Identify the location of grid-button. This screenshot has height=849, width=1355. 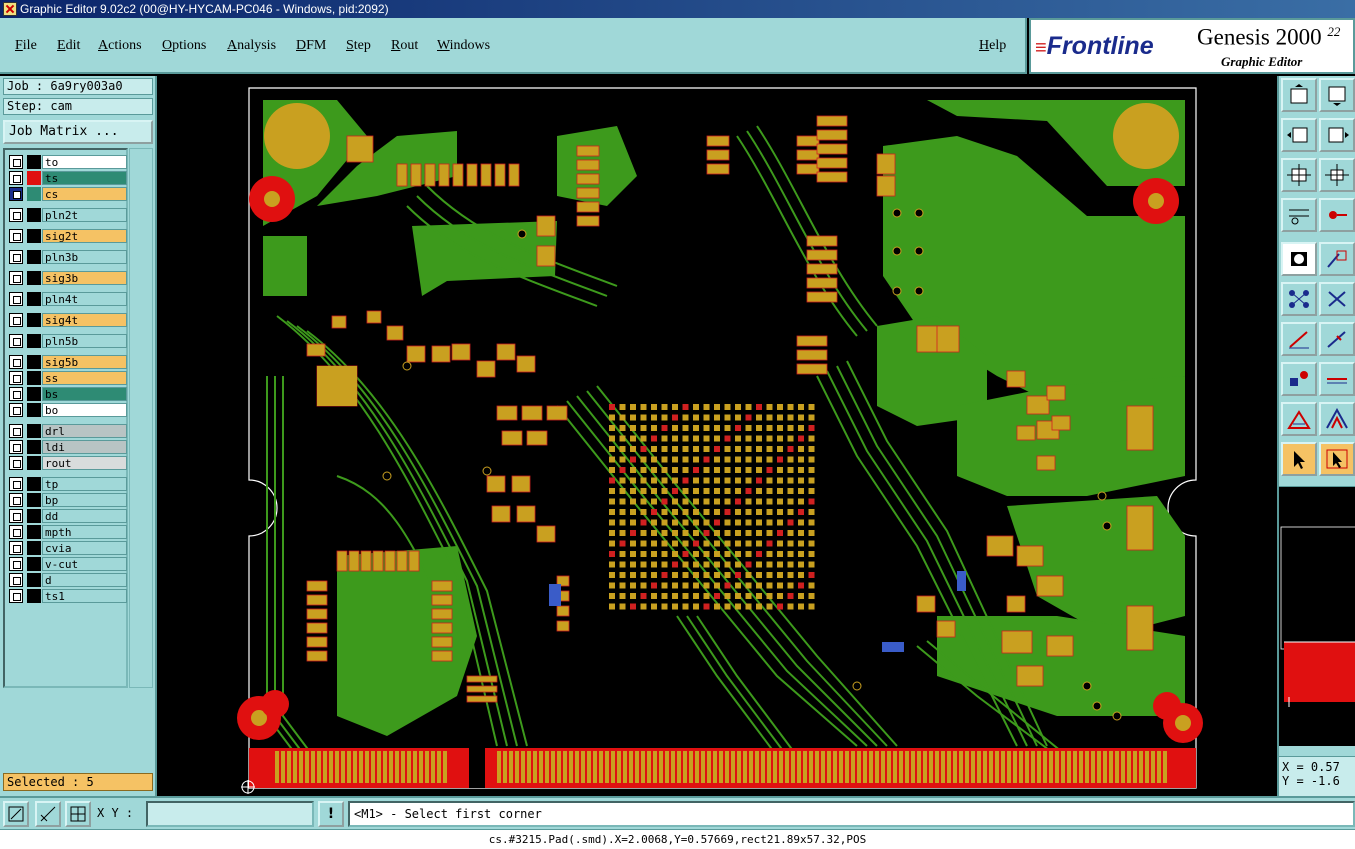
(78, 814).